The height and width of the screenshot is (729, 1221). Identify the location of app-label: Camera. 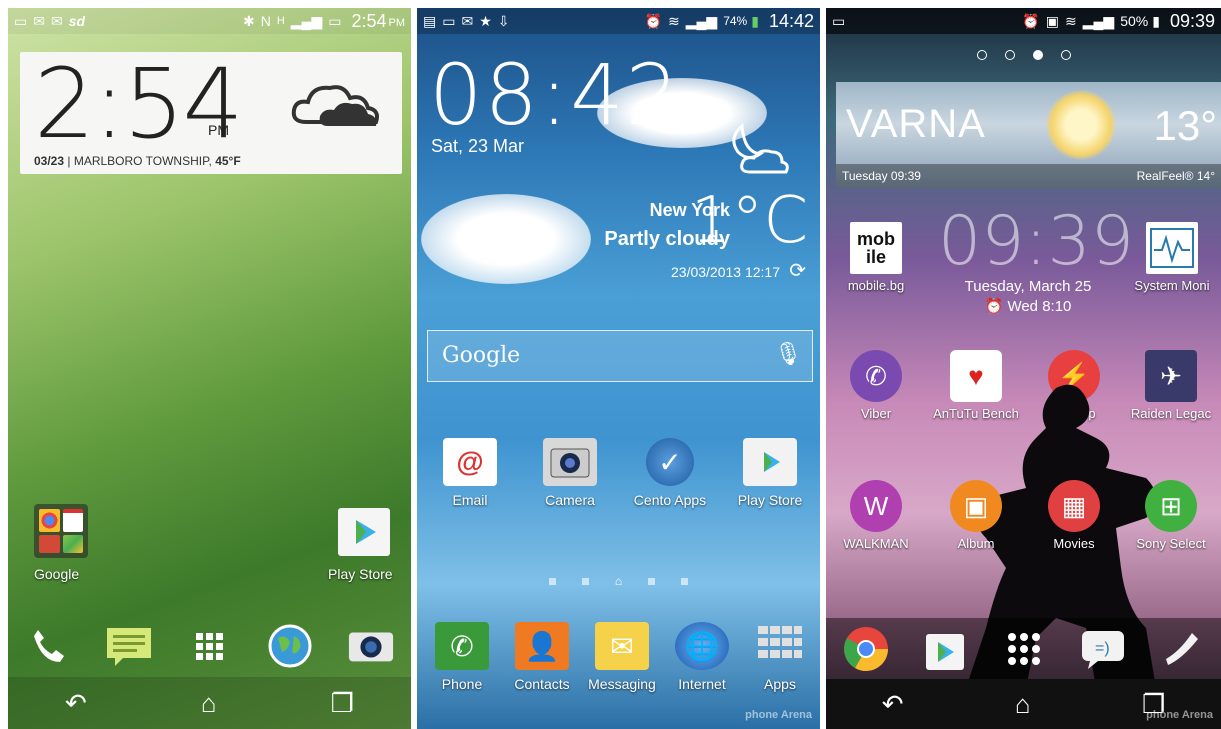
(570, 500).